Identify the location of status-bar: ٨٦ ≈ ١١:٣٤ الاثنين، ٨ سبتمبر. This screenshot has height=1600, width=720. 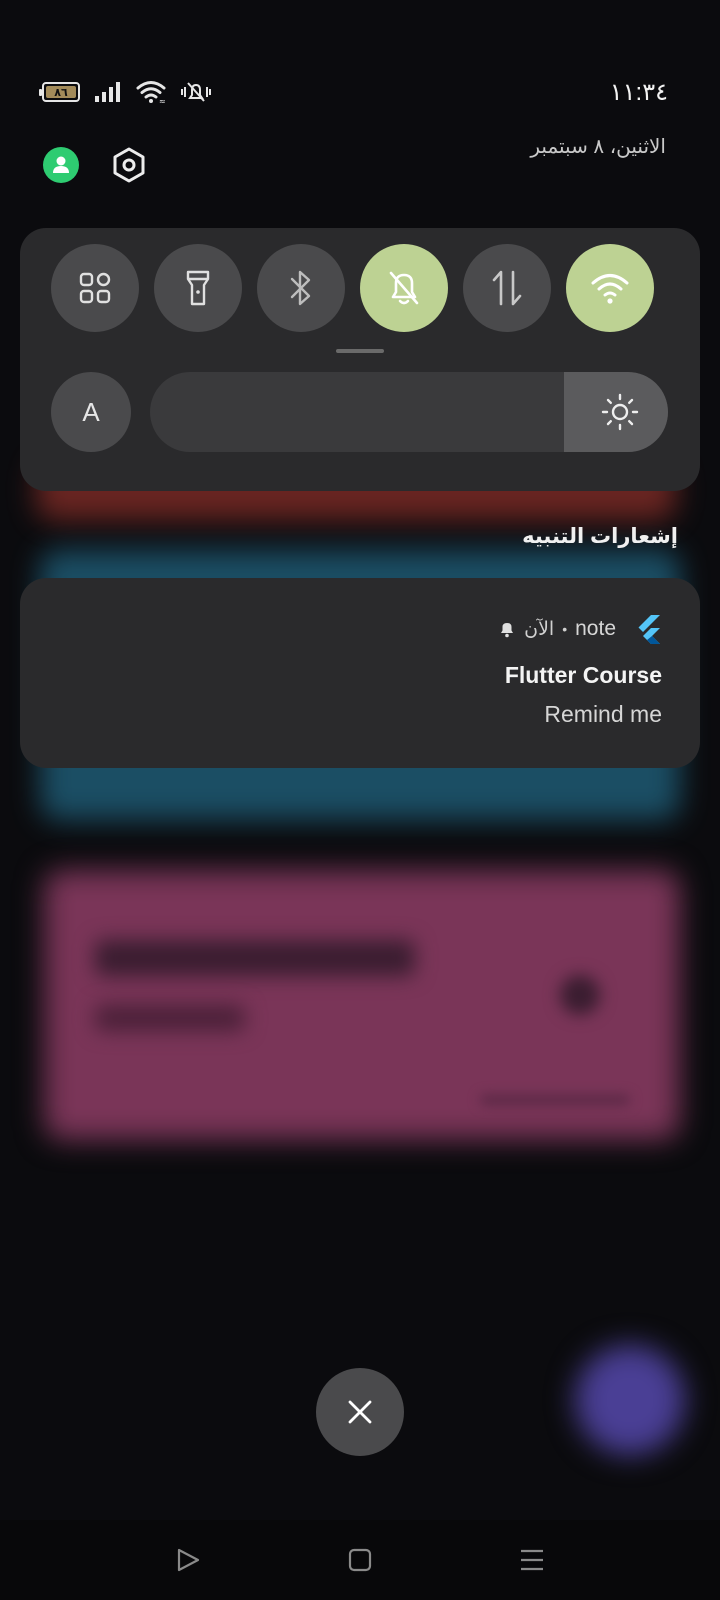
(360, 92).